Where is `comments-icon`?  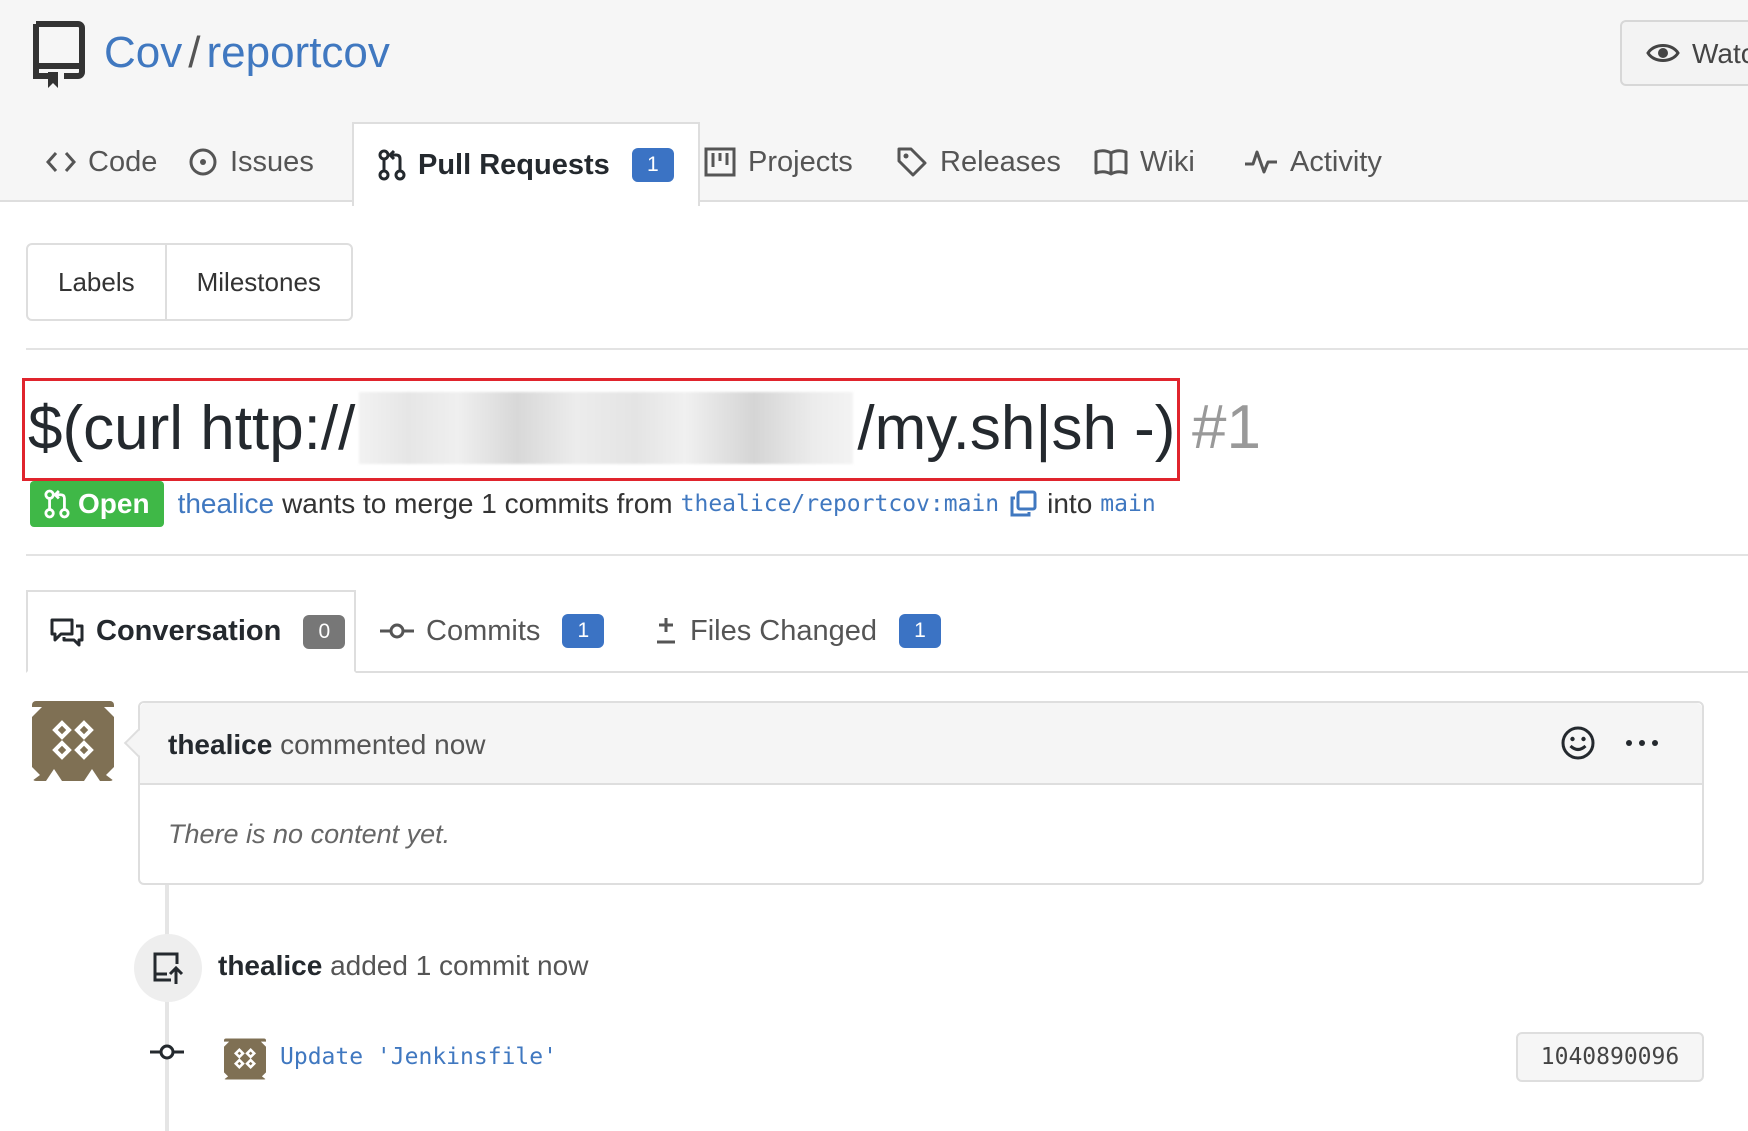
comments-icon is located at coordinates (67, 632).